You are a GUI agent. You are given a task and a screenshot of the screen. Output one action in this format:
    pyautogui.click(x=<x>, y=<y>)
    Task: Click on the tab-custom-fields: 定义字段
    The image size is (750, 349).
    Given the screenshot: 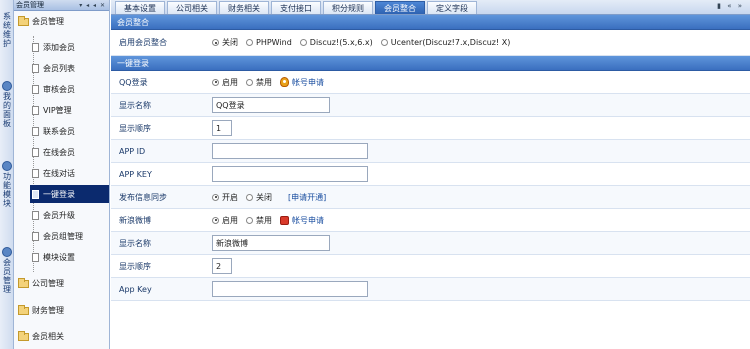 What is the action you would take?
    pyautogui.click(x=452, y=7)
    